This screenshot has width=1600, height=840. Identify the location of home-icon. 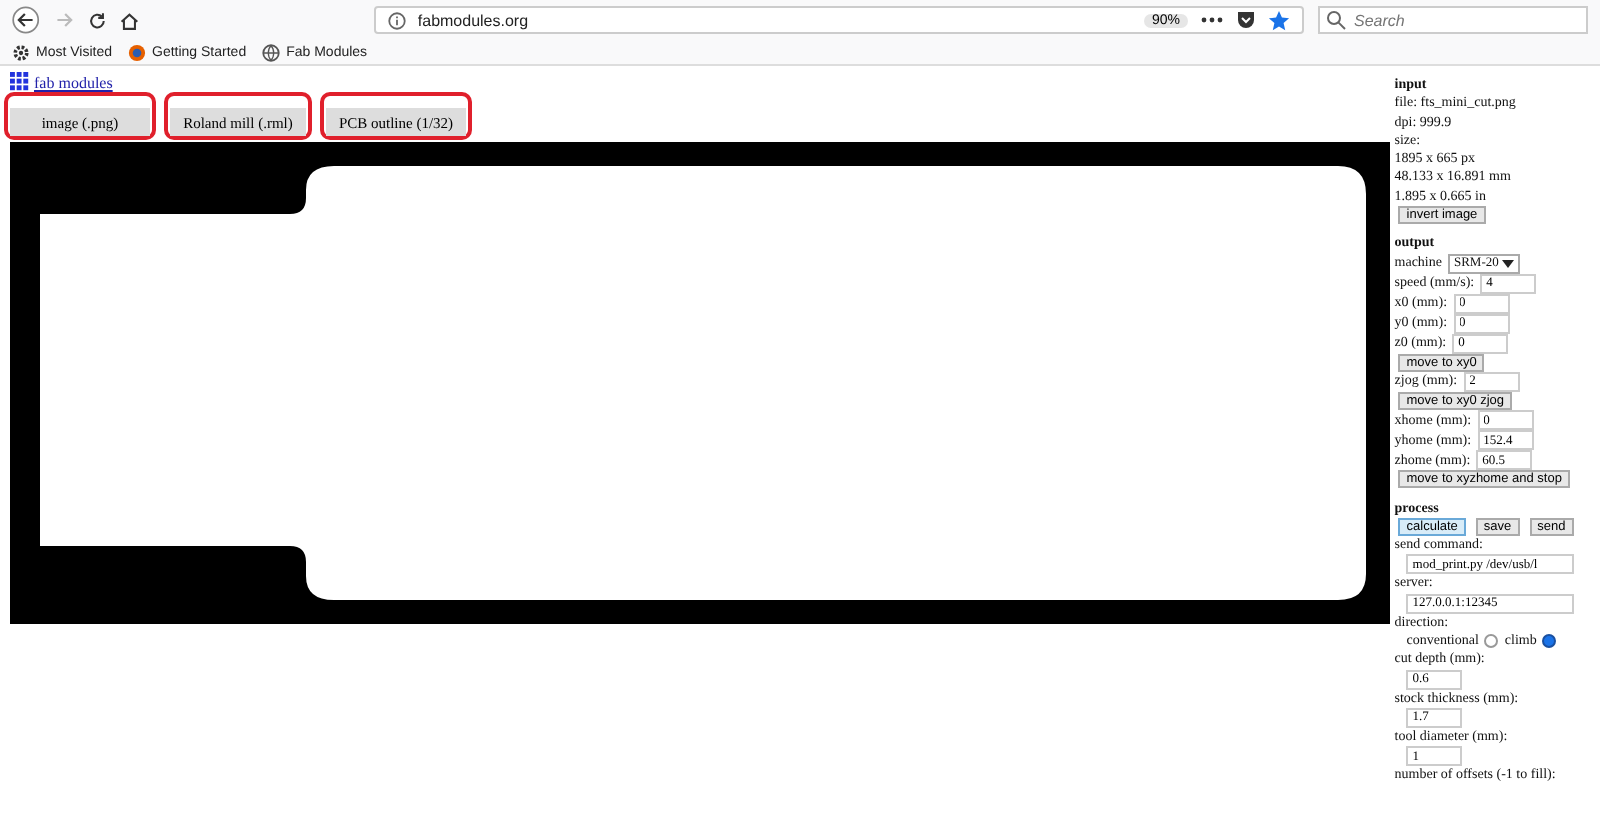
(130, 20).